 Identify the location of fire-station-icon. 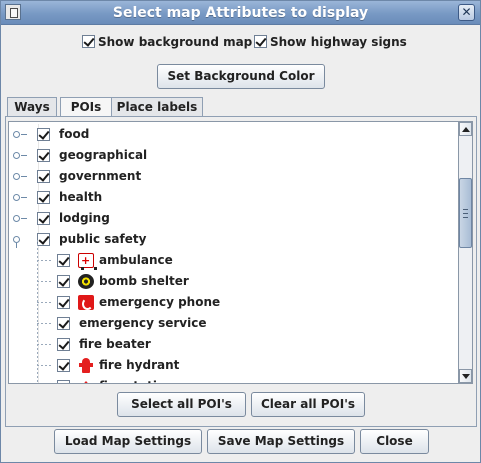
(86, 381).